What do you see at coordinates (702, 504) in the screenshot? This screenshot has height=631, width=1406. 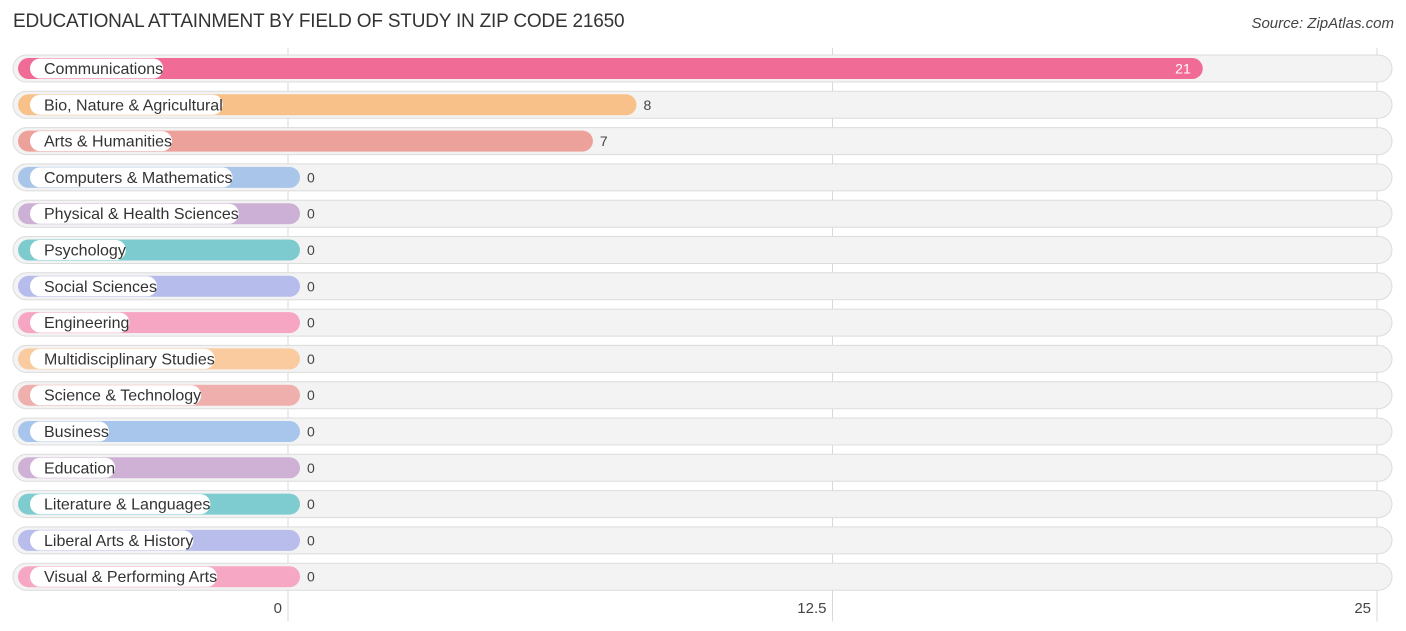 I see `bar-row: Literature & Languages 0` at bounding box center [702, 504].